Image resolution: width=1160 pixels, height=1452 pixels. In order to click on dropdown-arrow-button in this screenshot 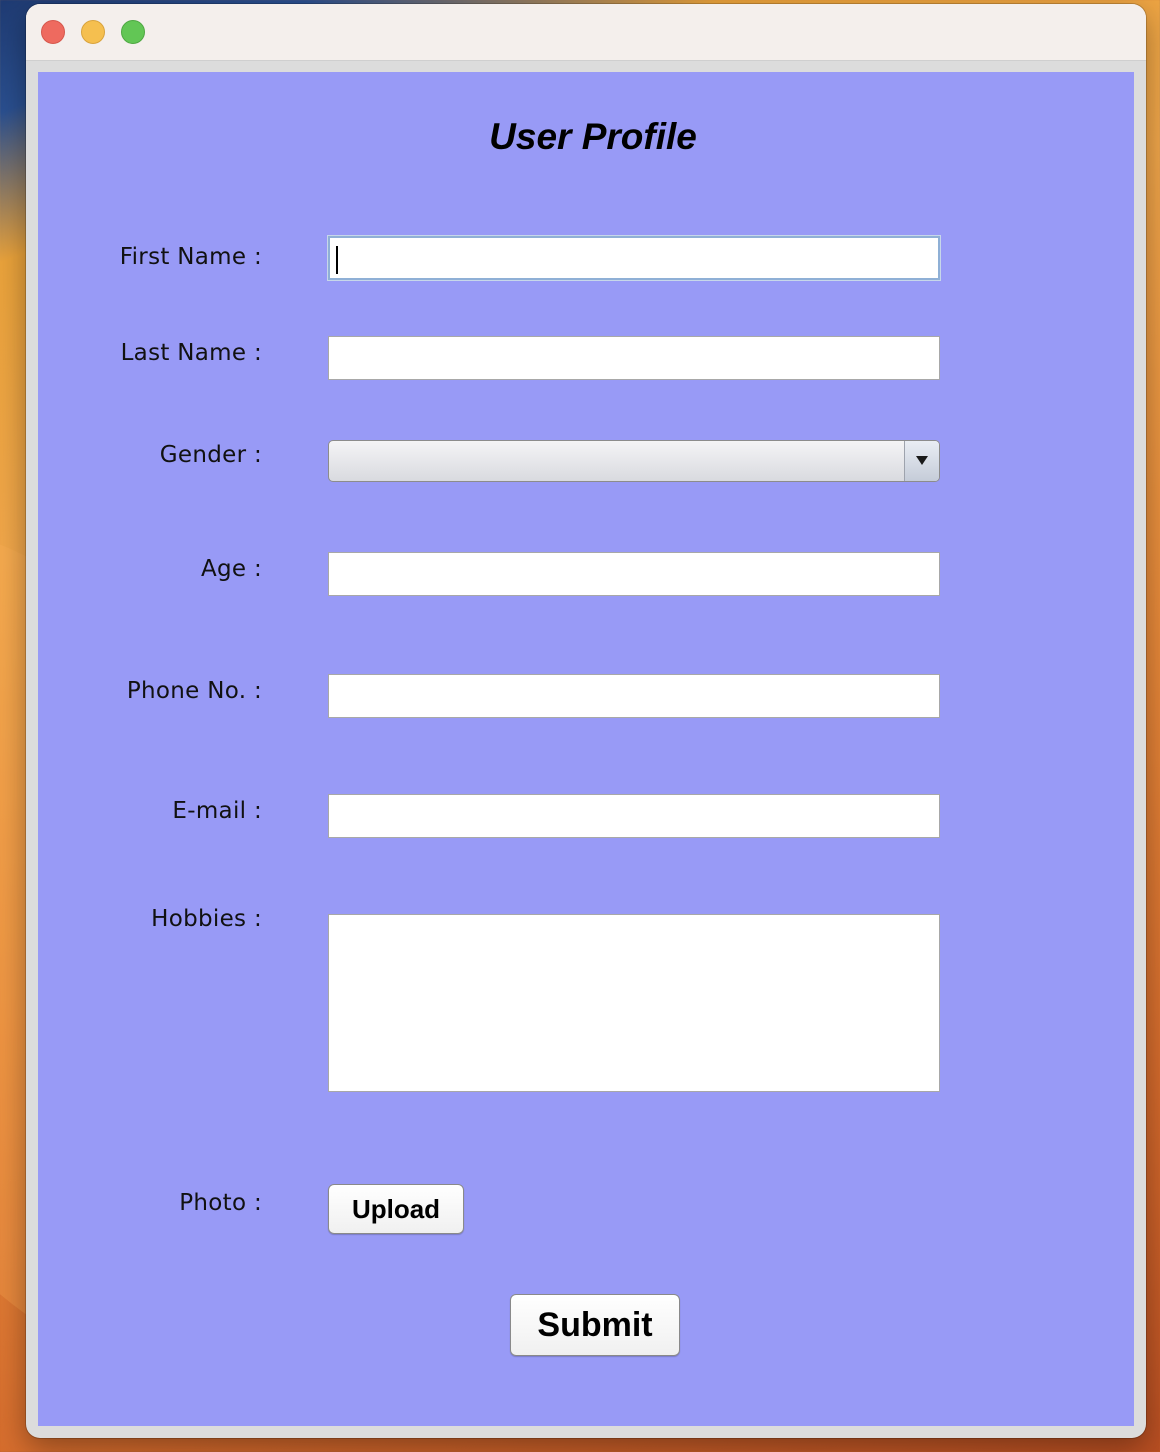, I will do `click(921, 461)`.